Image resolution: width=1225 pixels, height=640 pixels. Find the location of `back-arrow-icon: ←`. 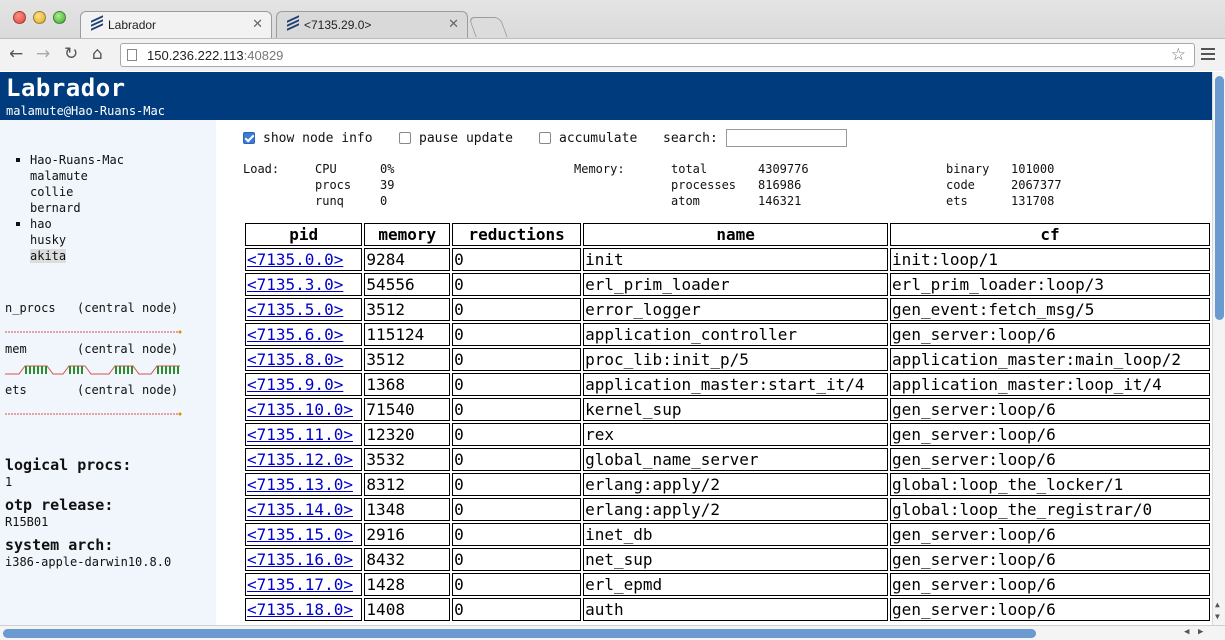

back-arrow-icon: ← is located at coordinates (16, 54).